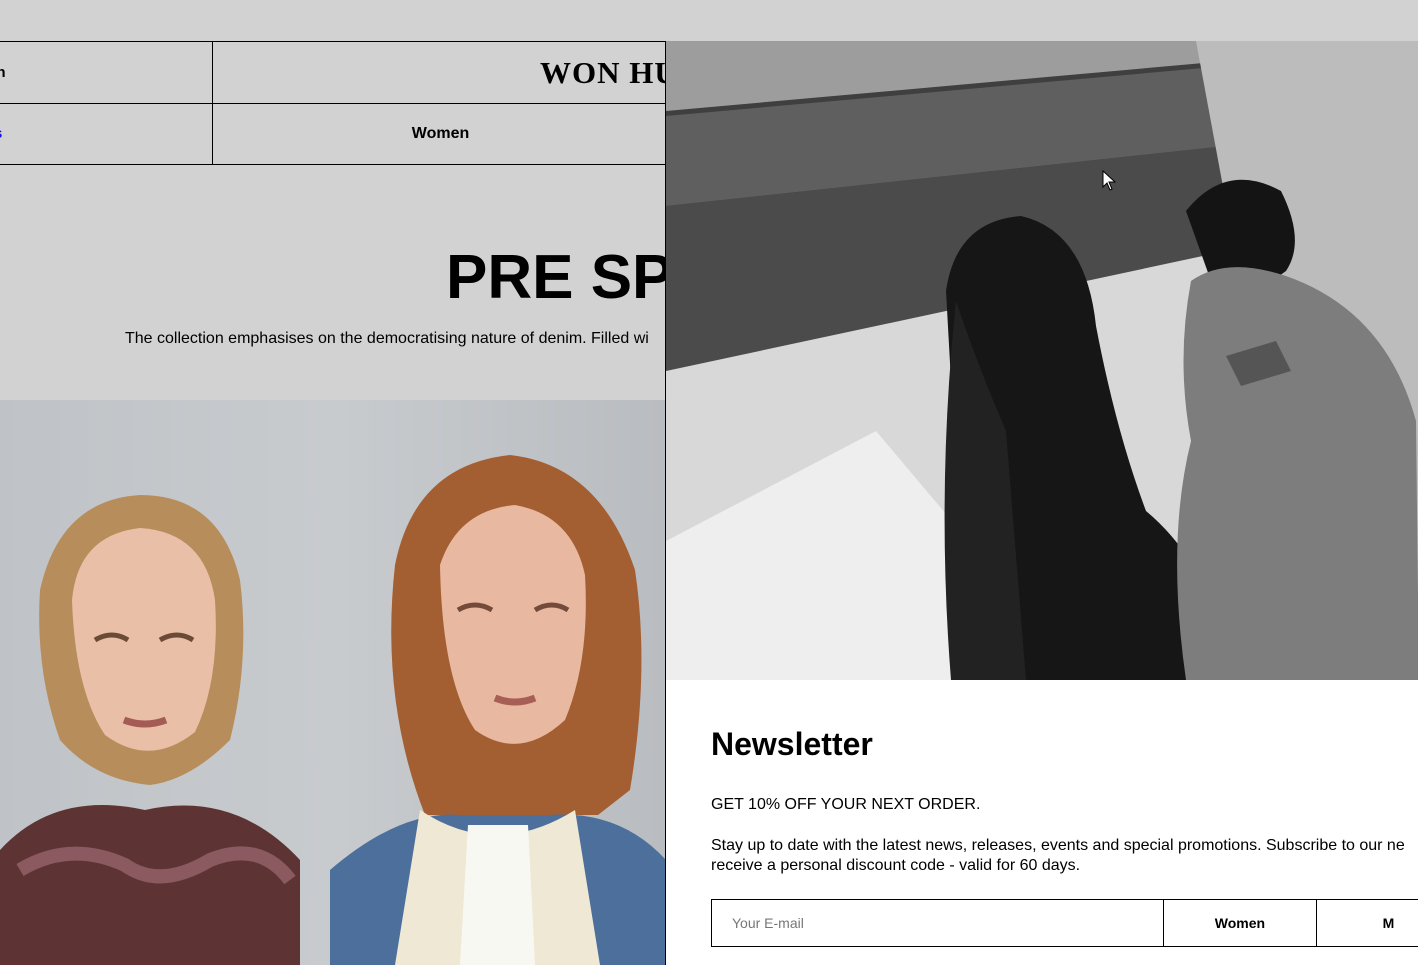 Image resolution: width=1418 pixels, height=965 pixels. I want to click on search-link: ch, so click(3, 72).